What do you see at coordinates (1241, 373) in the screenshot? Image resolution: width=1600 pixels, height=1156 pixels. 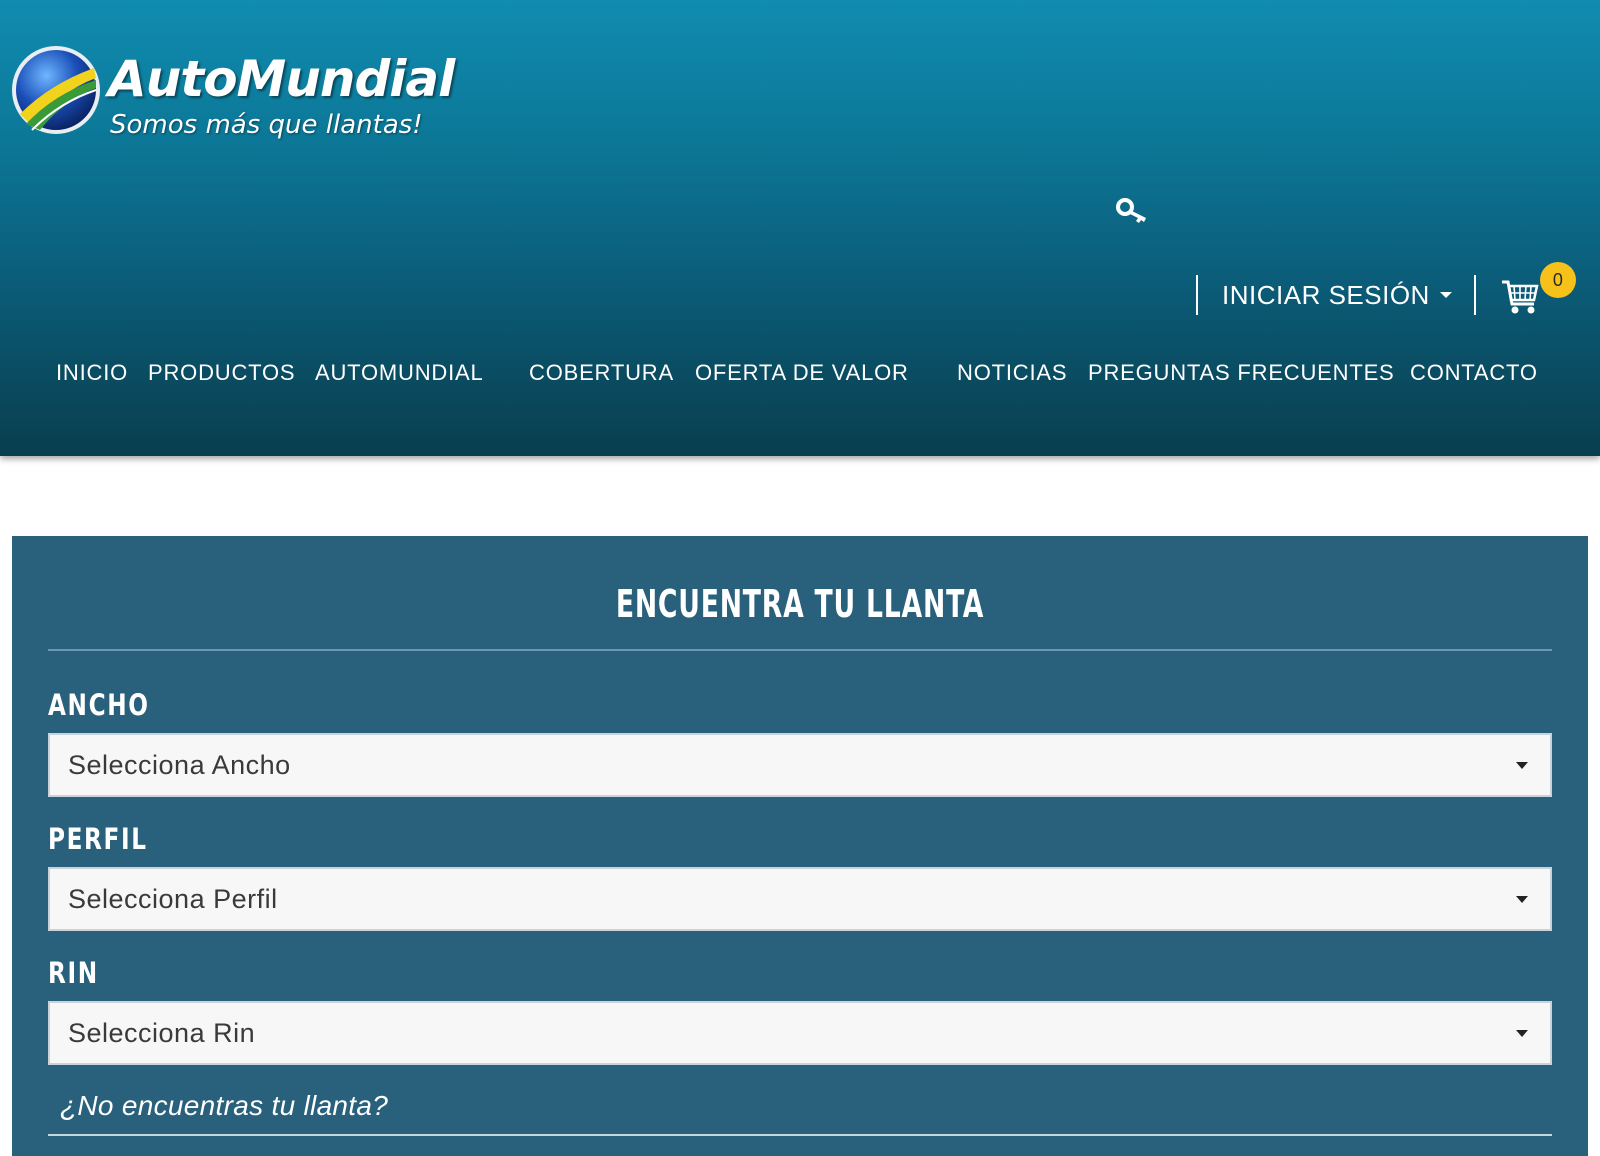 I see `nav-item-preguntas-frecuentes: PREGUNTAS FRECUENTES` at bounding box center [1241, 373].